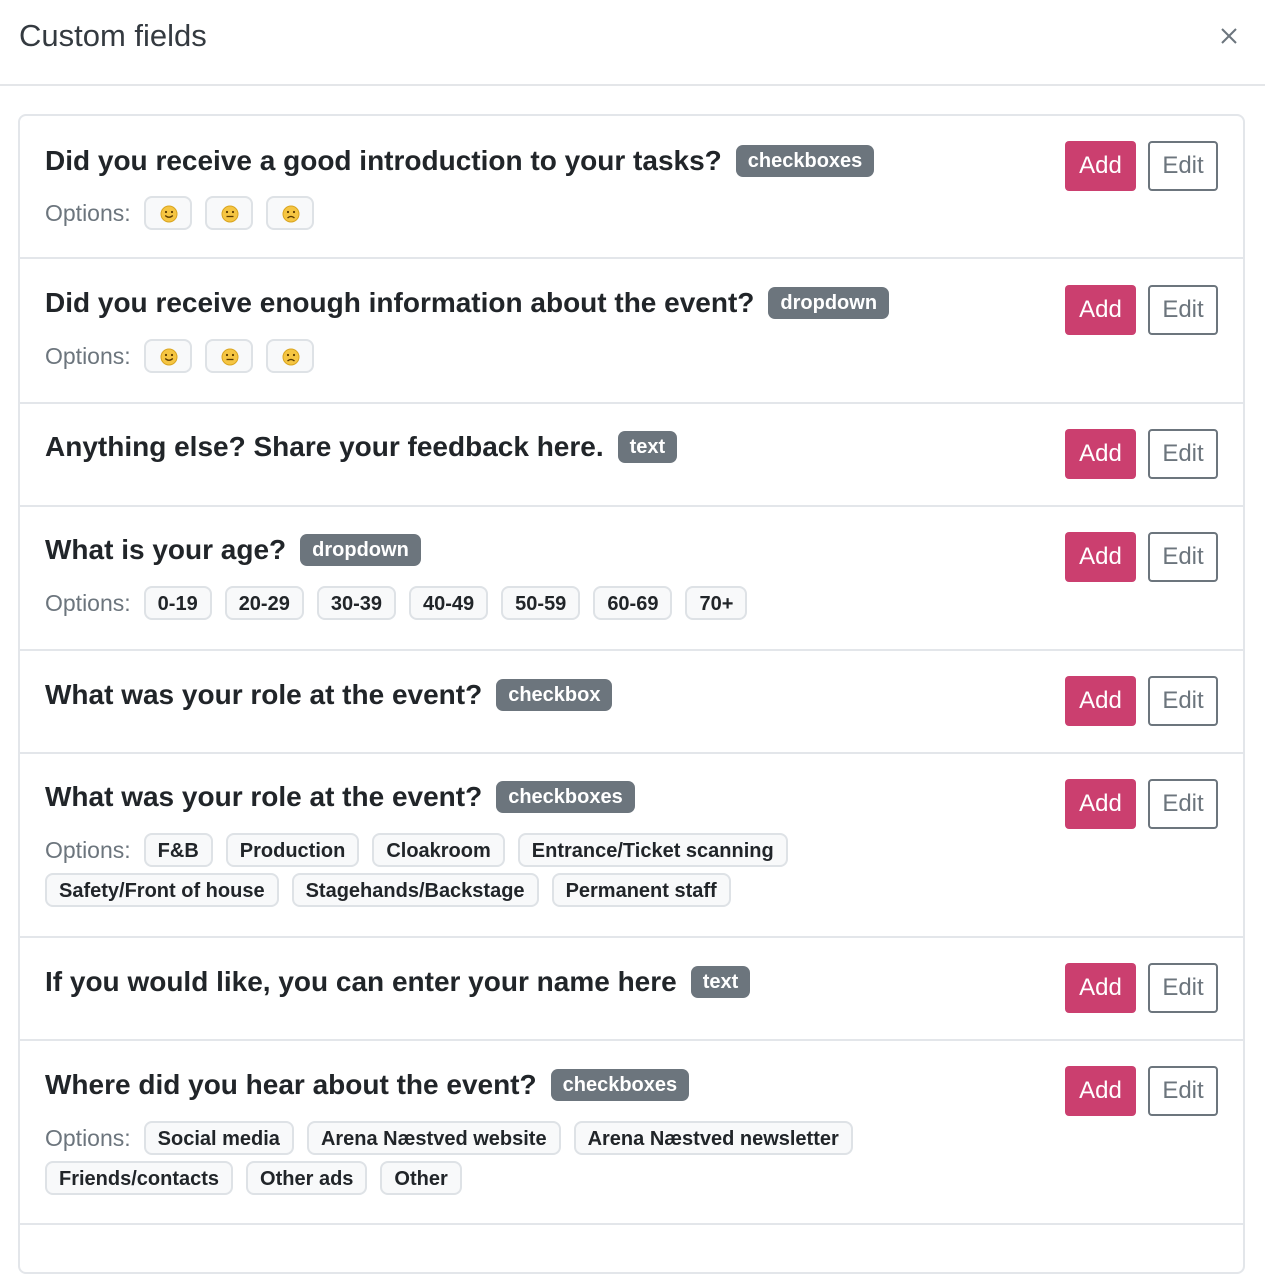  What do you see at coordinates (716, 603) in the screenshot?
I see `option-chip: 70+` at bounding box center [716, 603].